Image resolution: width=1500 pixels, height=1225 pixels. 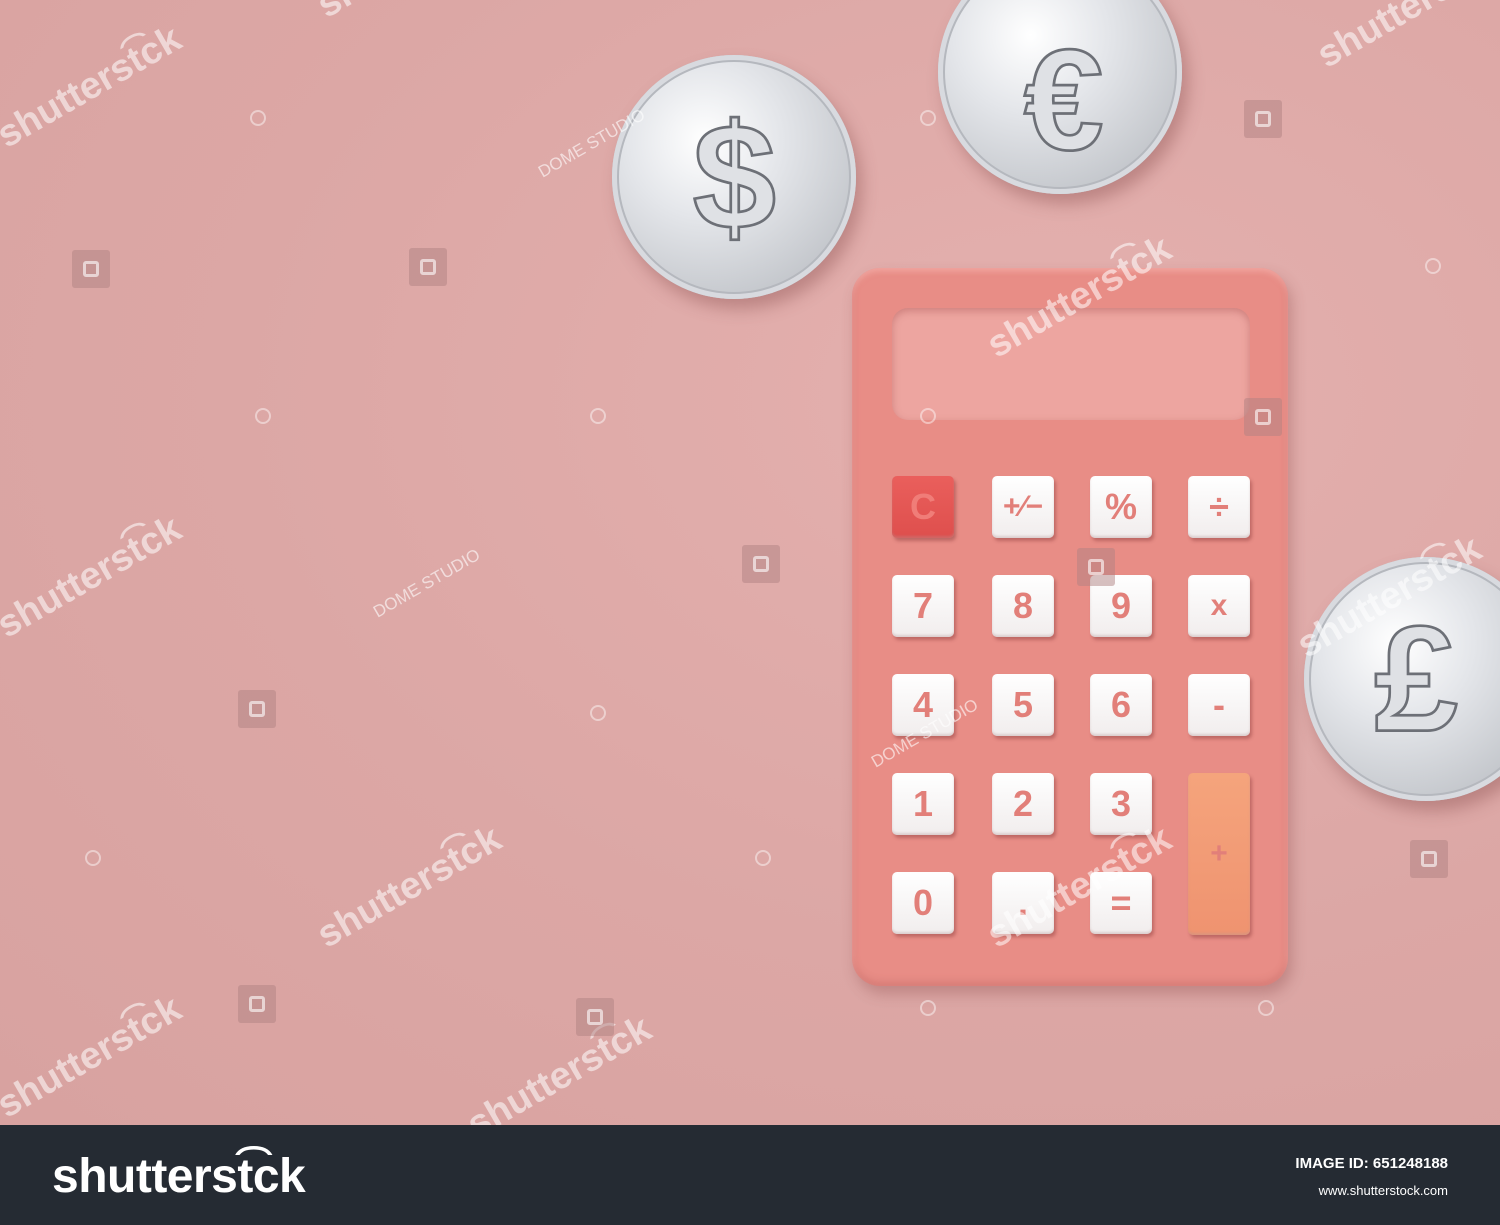 I want to click on euro-coin: €, so click(x=1060, y=97).